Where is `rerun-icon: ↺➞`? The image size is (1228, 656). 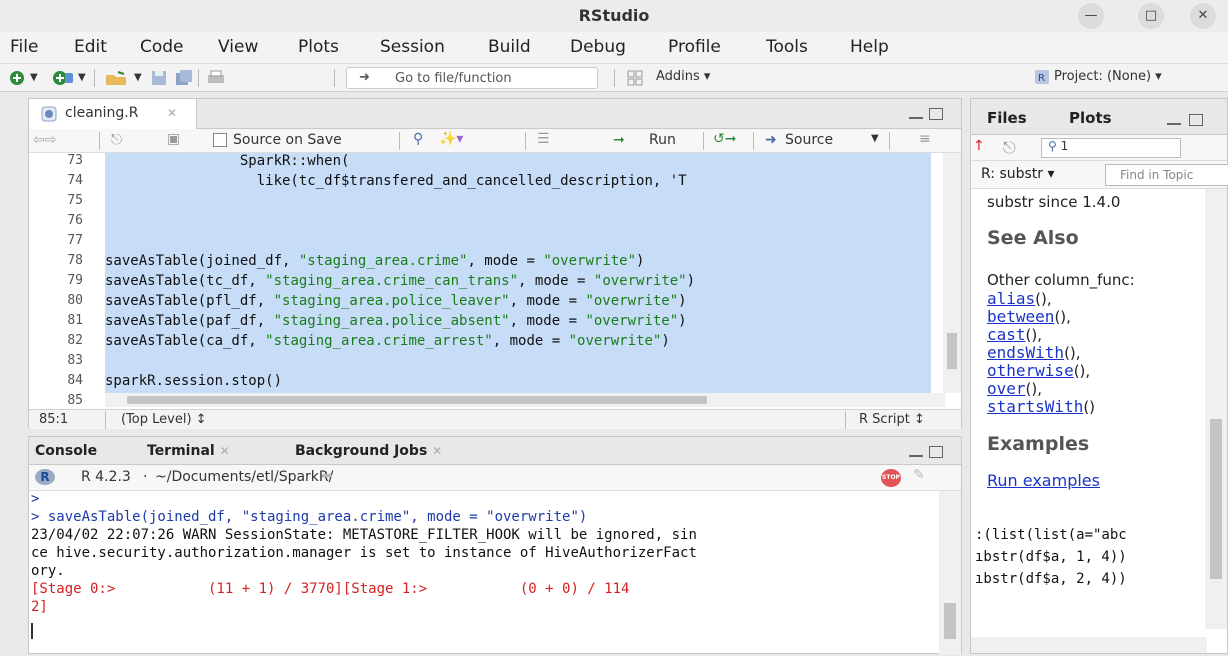
rerun-icon: ↺➞ is located at coordinates (724, 139).